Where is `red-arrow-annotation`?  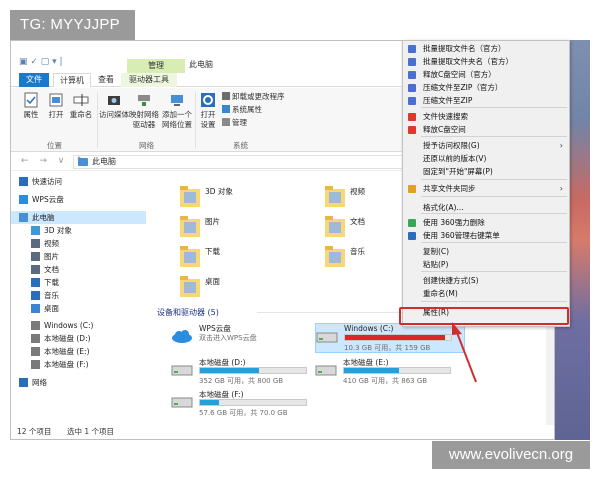
red-arrow-annotation is located at coordinates (464, 352).